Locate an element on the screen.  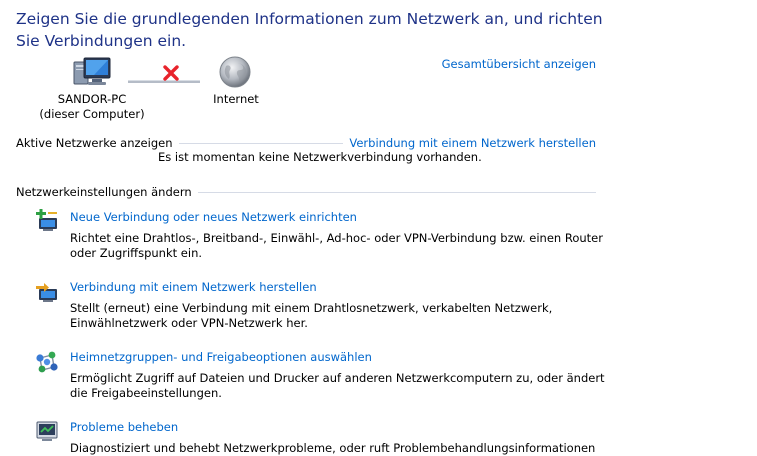
disconnected-icon is located at coordinates (171, 73).